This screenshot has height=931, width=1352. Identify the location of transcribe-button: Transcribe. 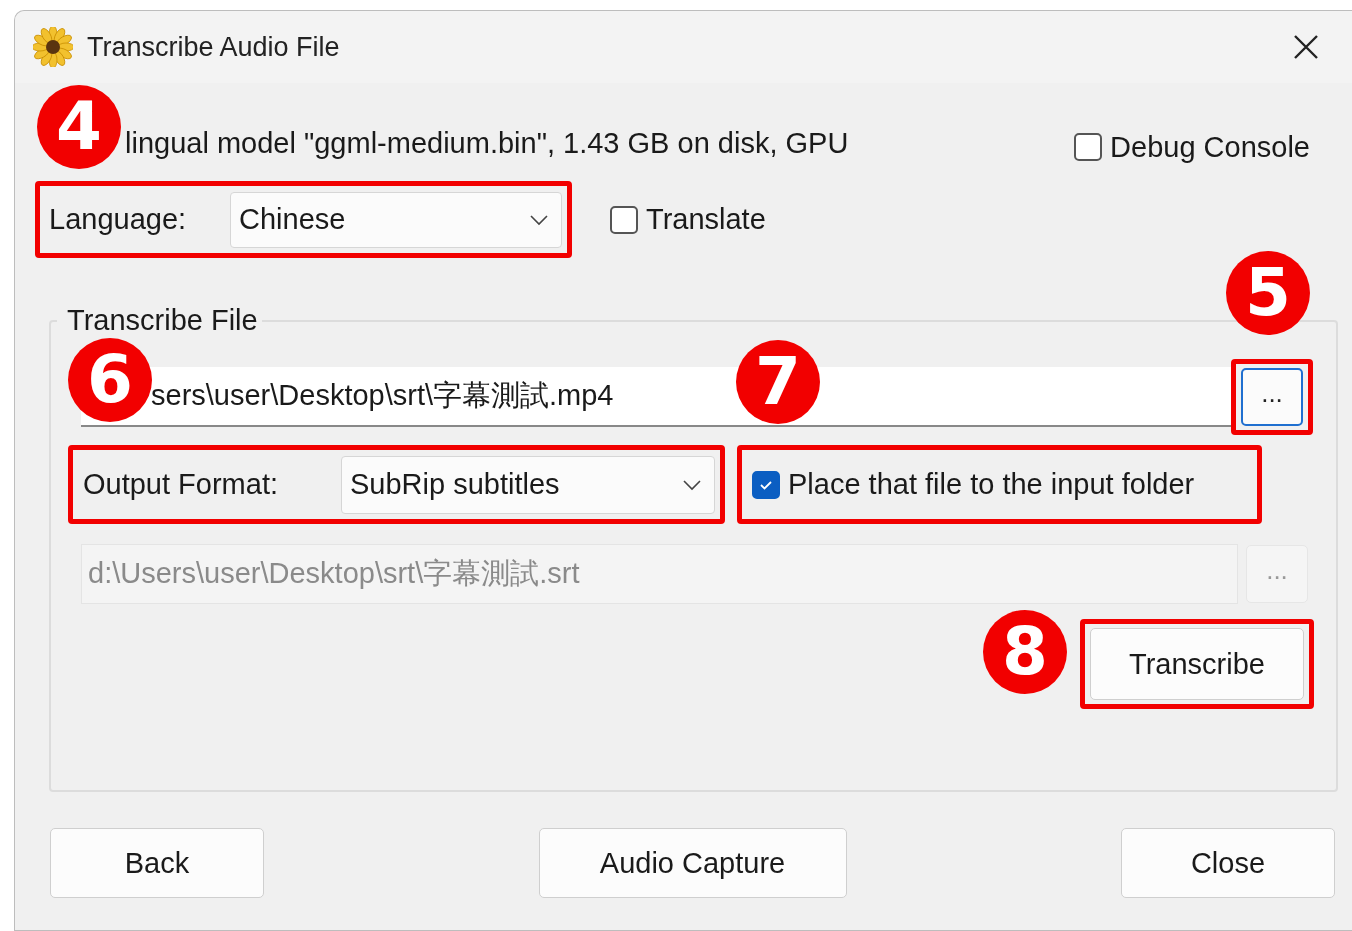
(1197, 664).